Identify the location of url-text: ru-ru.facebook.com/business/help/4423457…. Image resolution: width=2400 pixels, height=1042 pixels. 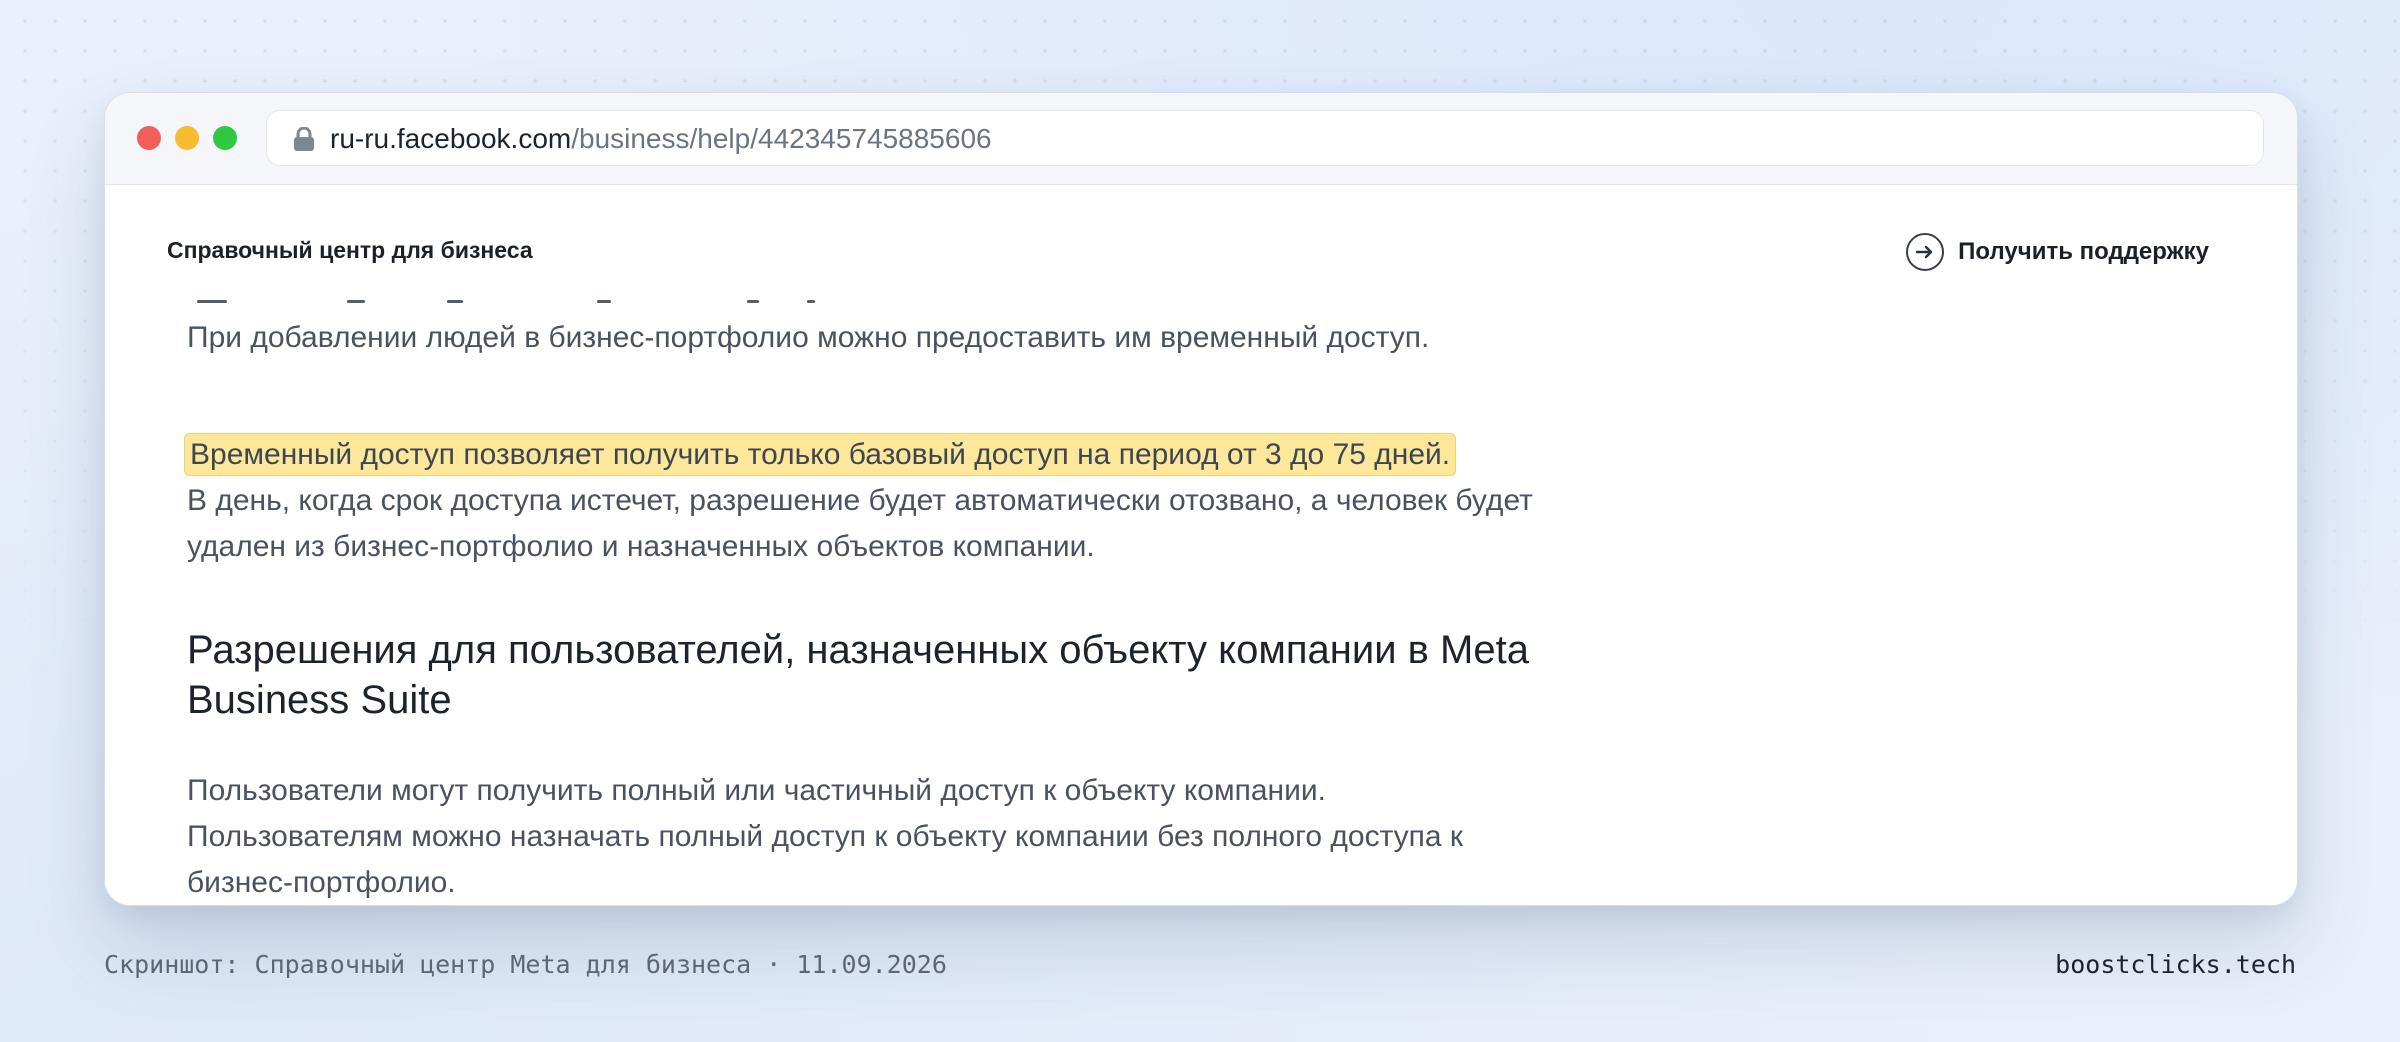
(661, 139).